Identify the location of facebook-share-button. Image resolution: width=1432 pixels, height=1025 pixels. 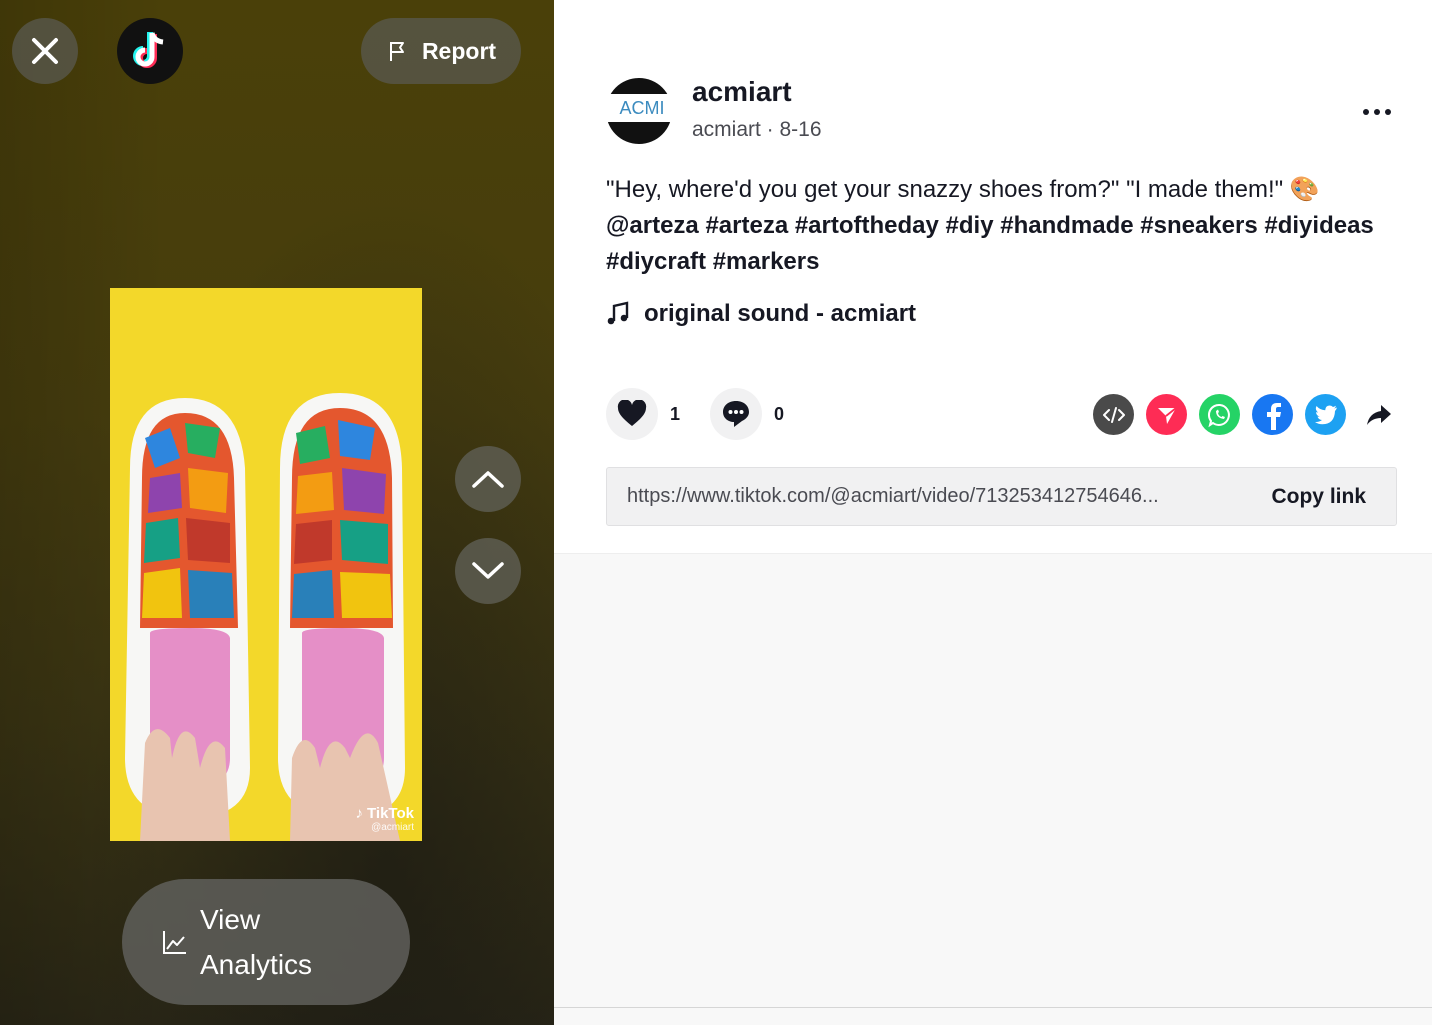
(1272, 414).